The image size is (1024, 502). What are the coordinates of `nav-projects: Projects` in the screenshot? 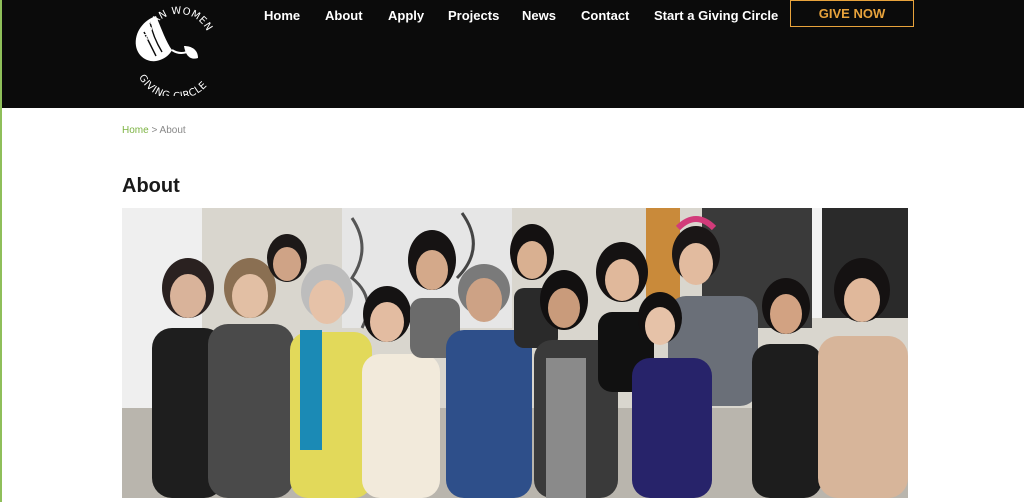 It's located at (473, 15).